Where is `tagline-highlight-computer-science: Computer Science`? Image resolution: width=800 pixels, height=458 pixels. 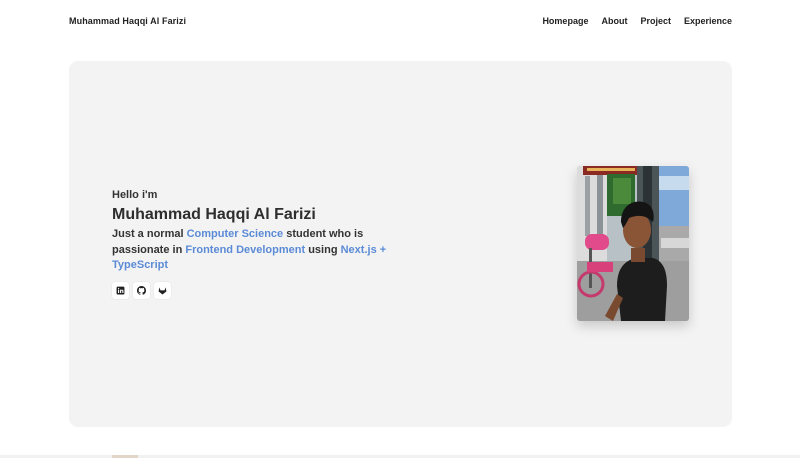 tagline-highlight-computer-science: Computer Science is located at coordinates (235, 234).